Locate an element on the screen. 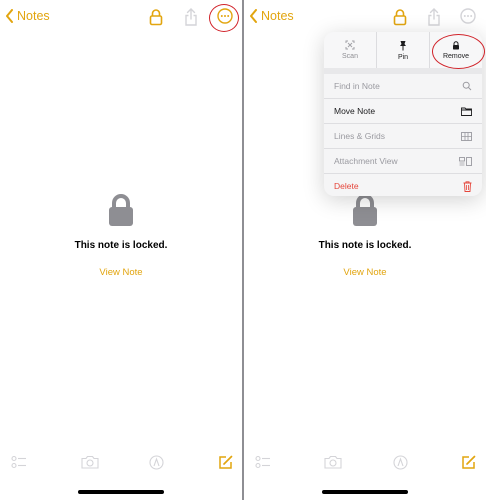  pin-button: Pin is located at coordinates (403, 50).